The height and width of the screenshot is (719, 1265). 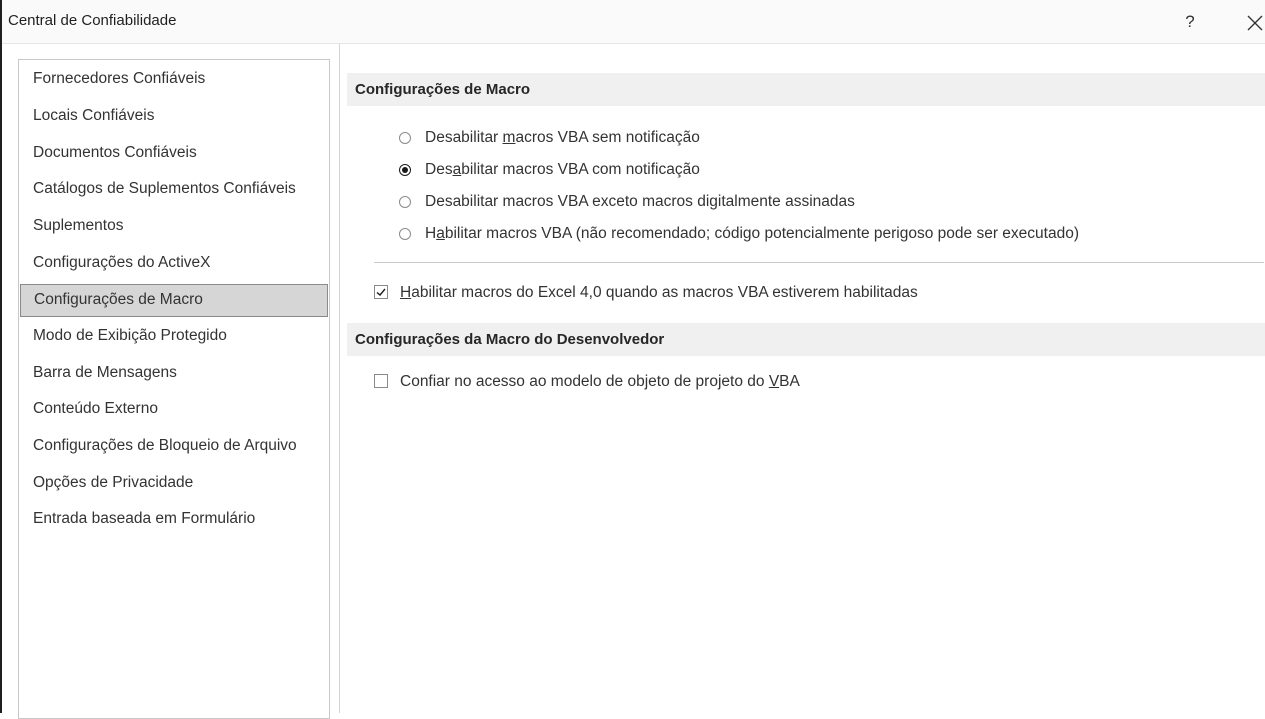 I want to click on sidebar-item-external-content: Conteúdo Externo, so click(x=174, y=410).